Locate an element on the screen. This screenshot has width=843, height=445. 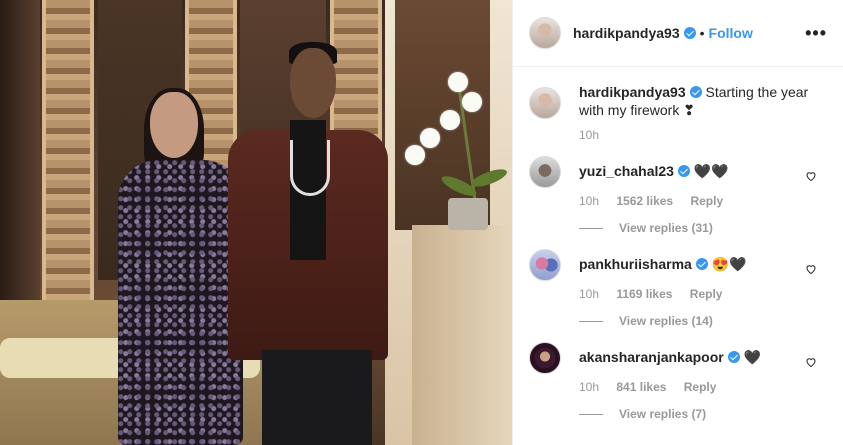
view-replies-label: View replies (31) is located at coordinates (666, 228).